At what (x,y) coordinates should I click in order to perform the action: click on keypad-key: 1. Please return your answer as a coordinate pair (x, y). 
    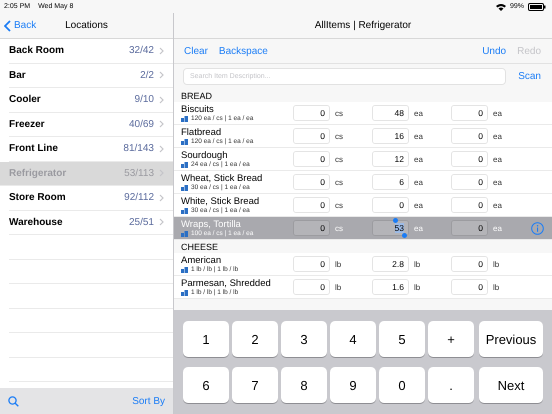
    Looking at the image, I should click on (206, 339).